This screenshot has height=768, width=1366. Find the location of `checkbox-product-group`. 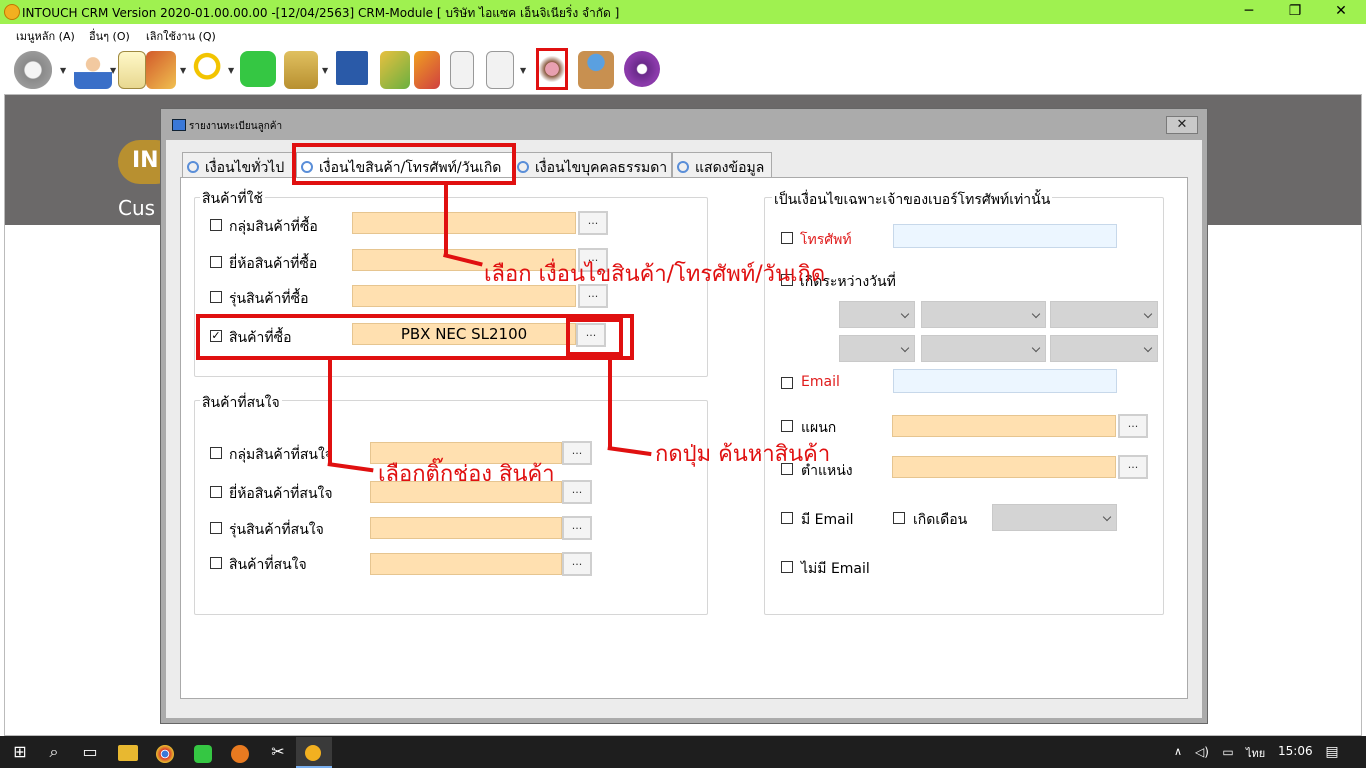

checkbox-product-group is located at coordinates (216, 225).